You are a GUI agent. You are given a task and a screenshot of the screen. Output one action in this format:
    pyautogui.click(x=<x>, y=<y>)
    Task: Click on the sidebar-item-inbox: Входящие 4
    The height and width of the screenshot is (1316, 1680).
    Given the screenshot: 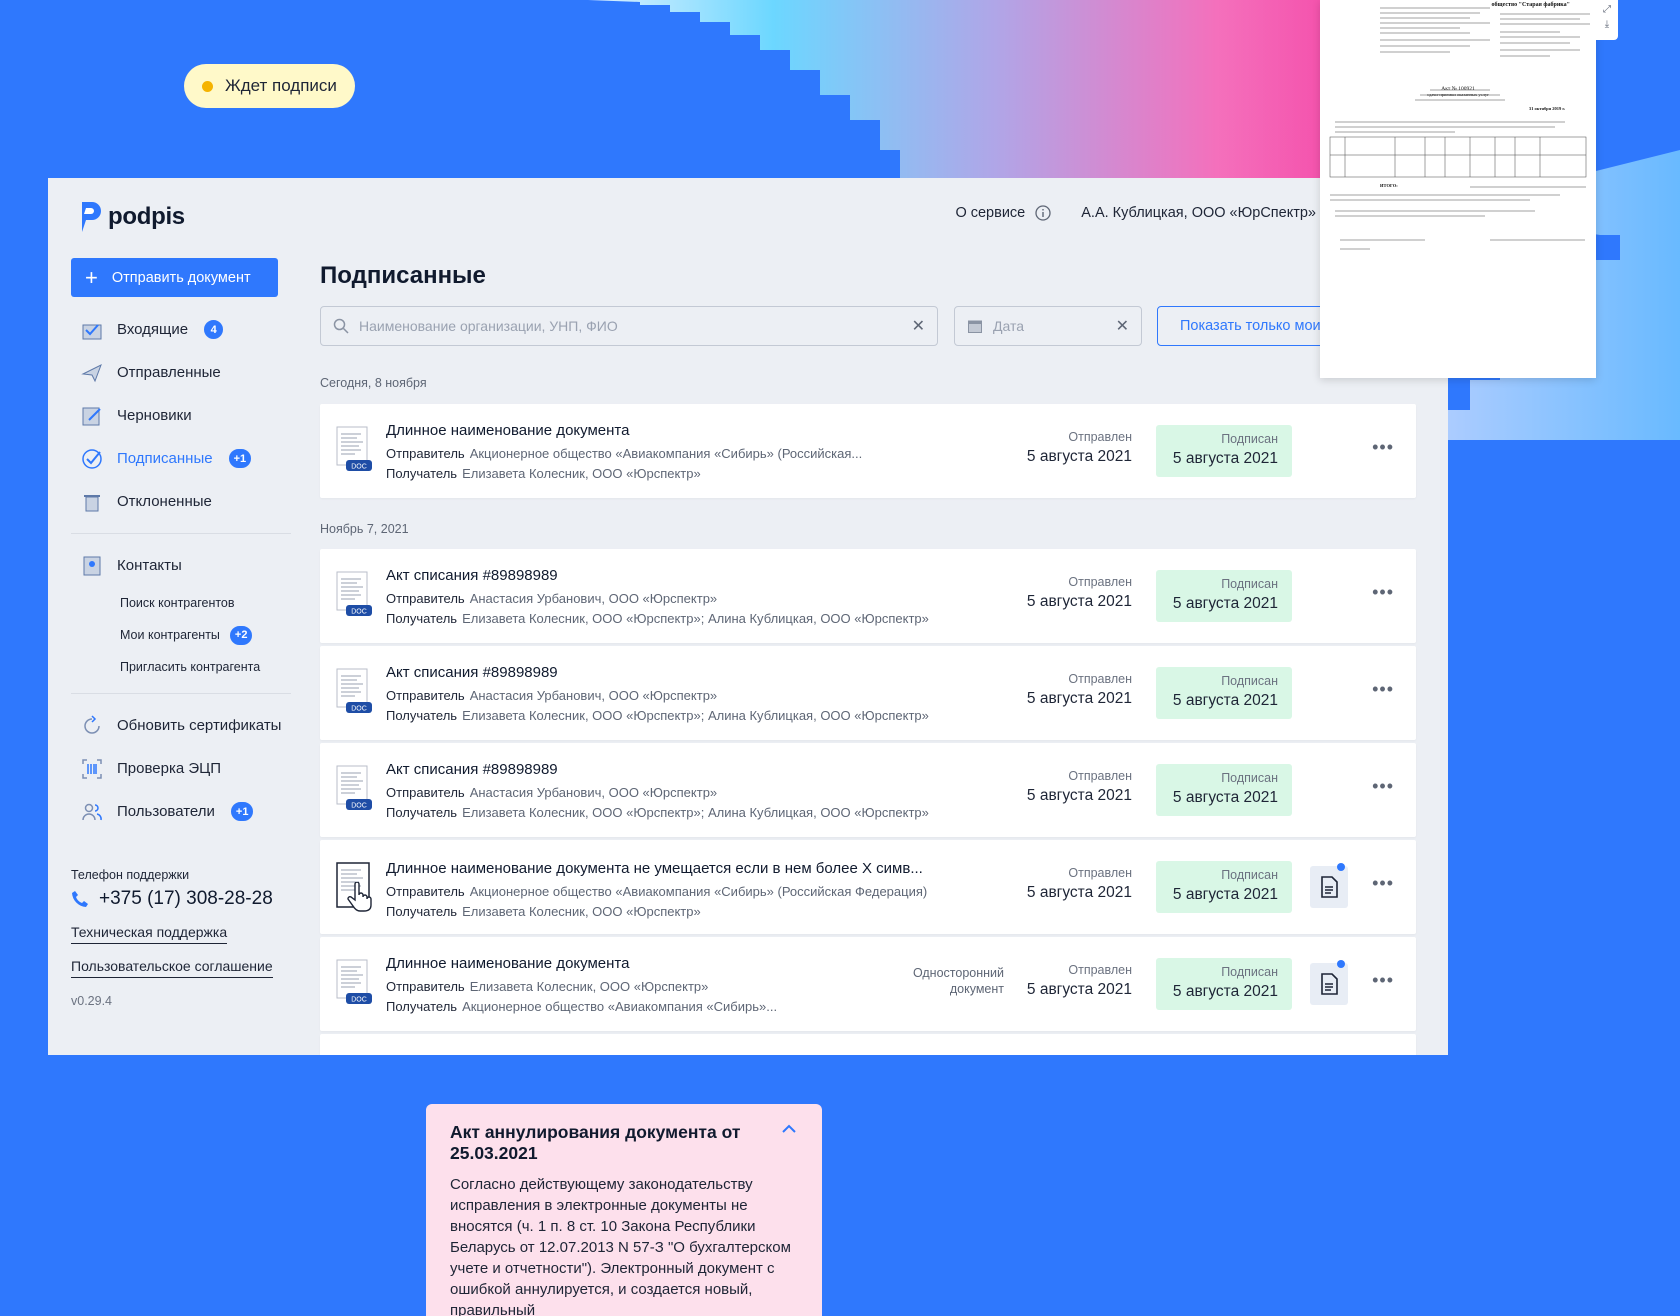 What is the action you would take?
    pyautogui.click(x=181, y=329)
    